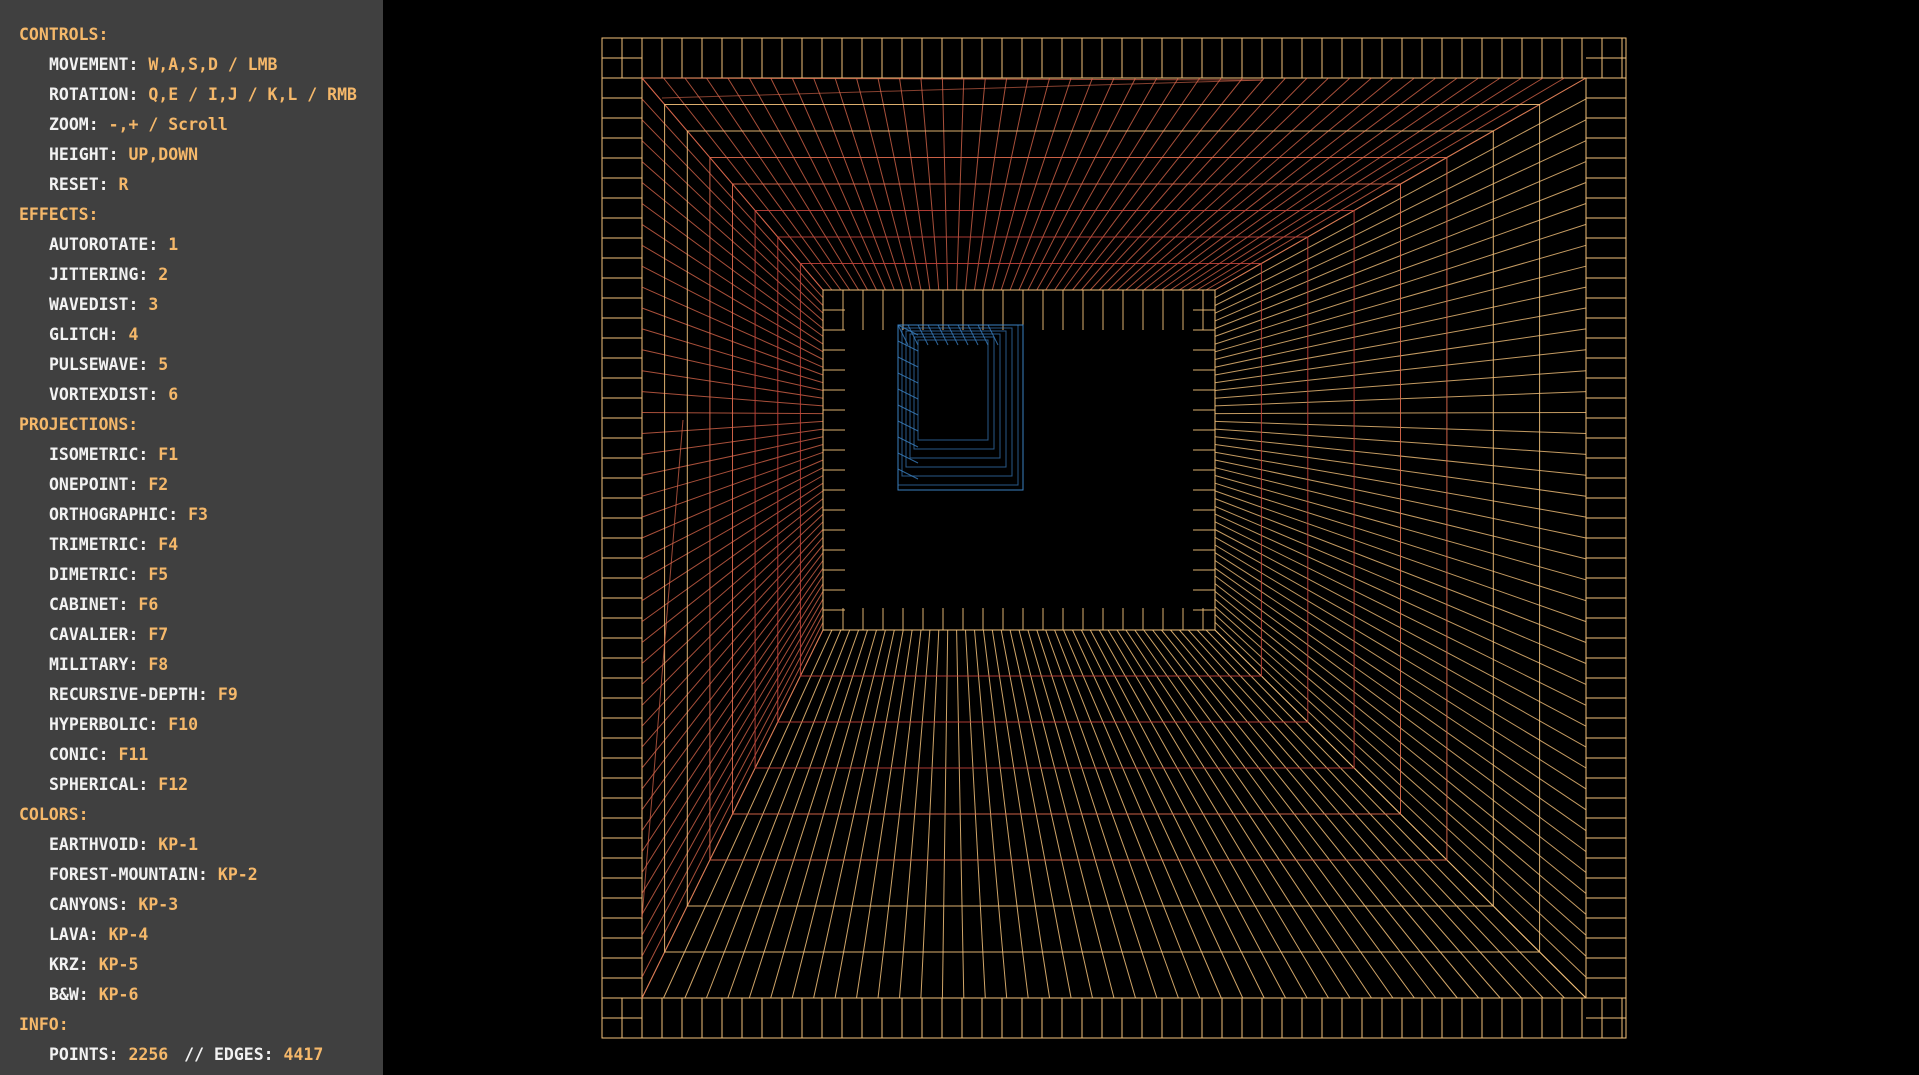 Image resolution: width=1919 pixels, height=1075 pixels. Describe the element at coordinates (118, 994) in the screenshot. I see `color-key: KP-6` at that location.